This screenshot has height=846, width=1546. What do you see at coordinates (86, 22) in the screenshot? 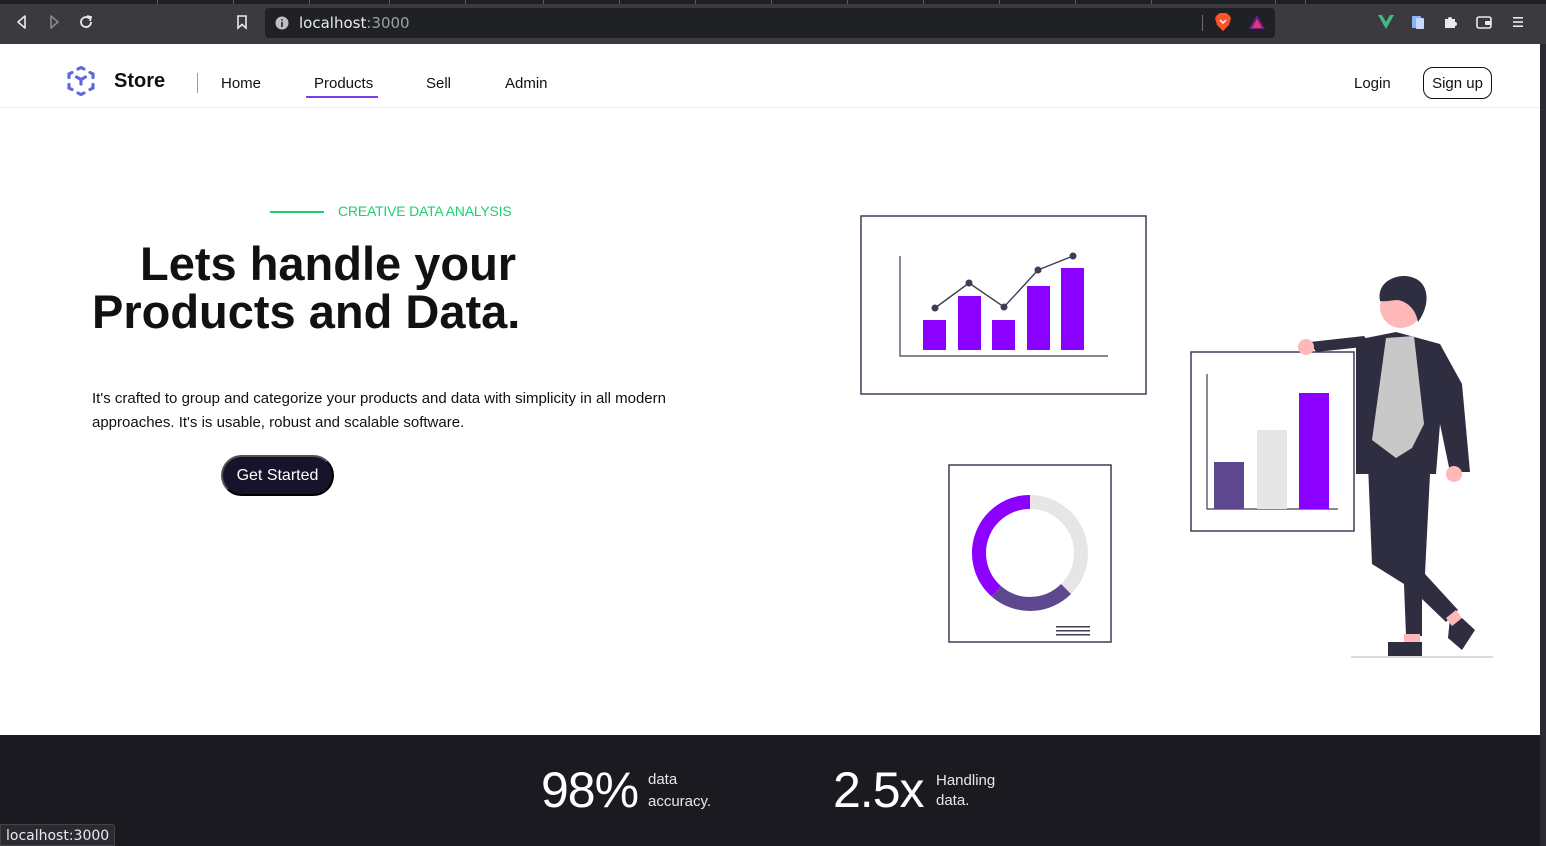
I see `reload-icon` at bounding box center [86, 22].